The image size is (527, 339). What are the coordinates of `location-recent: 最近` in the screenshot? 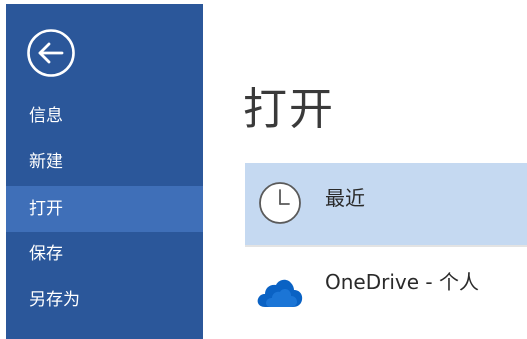 It's located at (386, 204).